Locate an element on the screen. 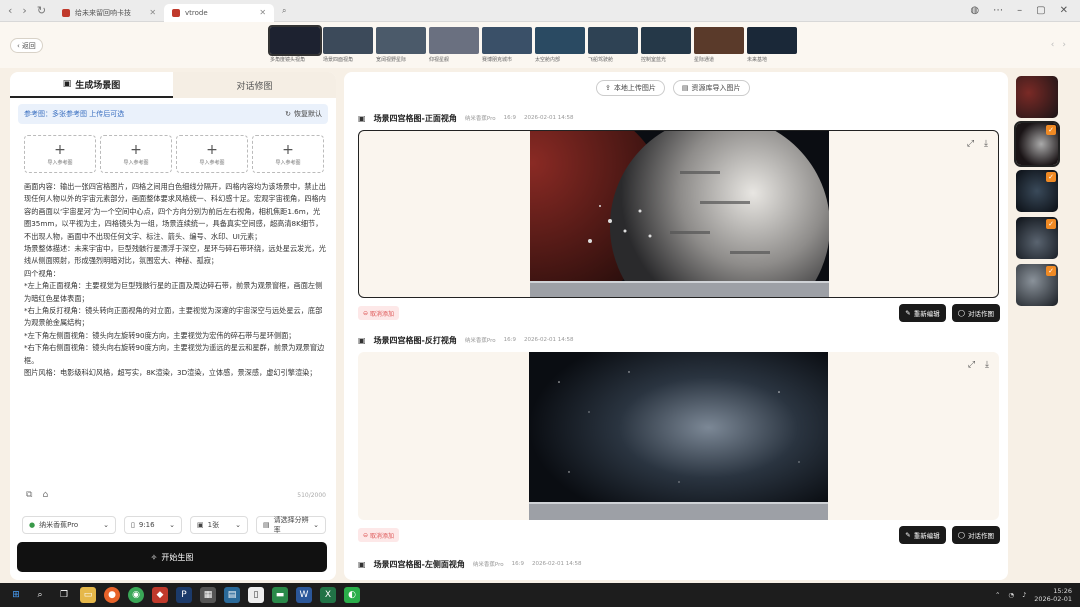 The width and height of the screenshot is (1080, 607). upload-actions: ⇪ 本地上传图片 ▤ 资源库导入图片 is located at coordinates (673, 88).